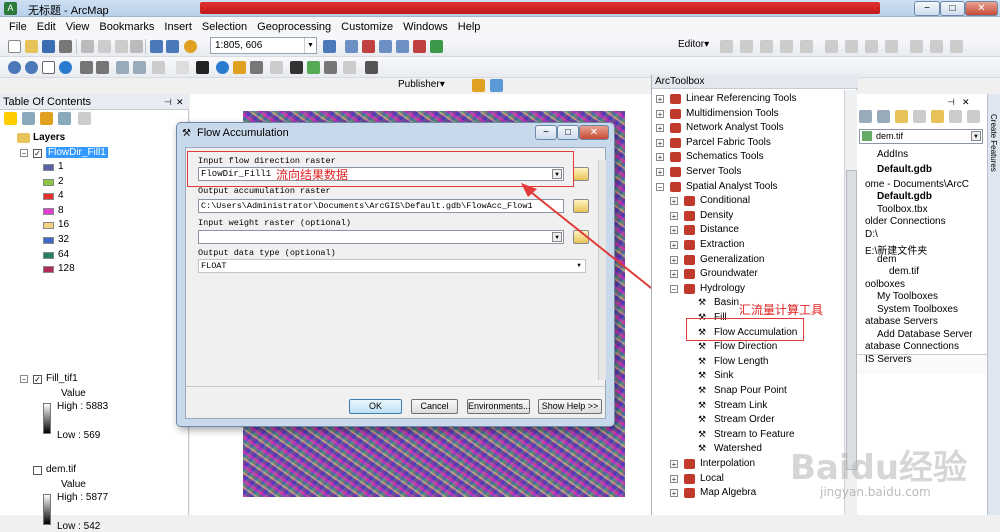 This screenshot has width=1000, height=532. Describe the element at coordinates (921, 136) in the screenshot. I see `catalog-location-field: dem.tif ▼` at that location.